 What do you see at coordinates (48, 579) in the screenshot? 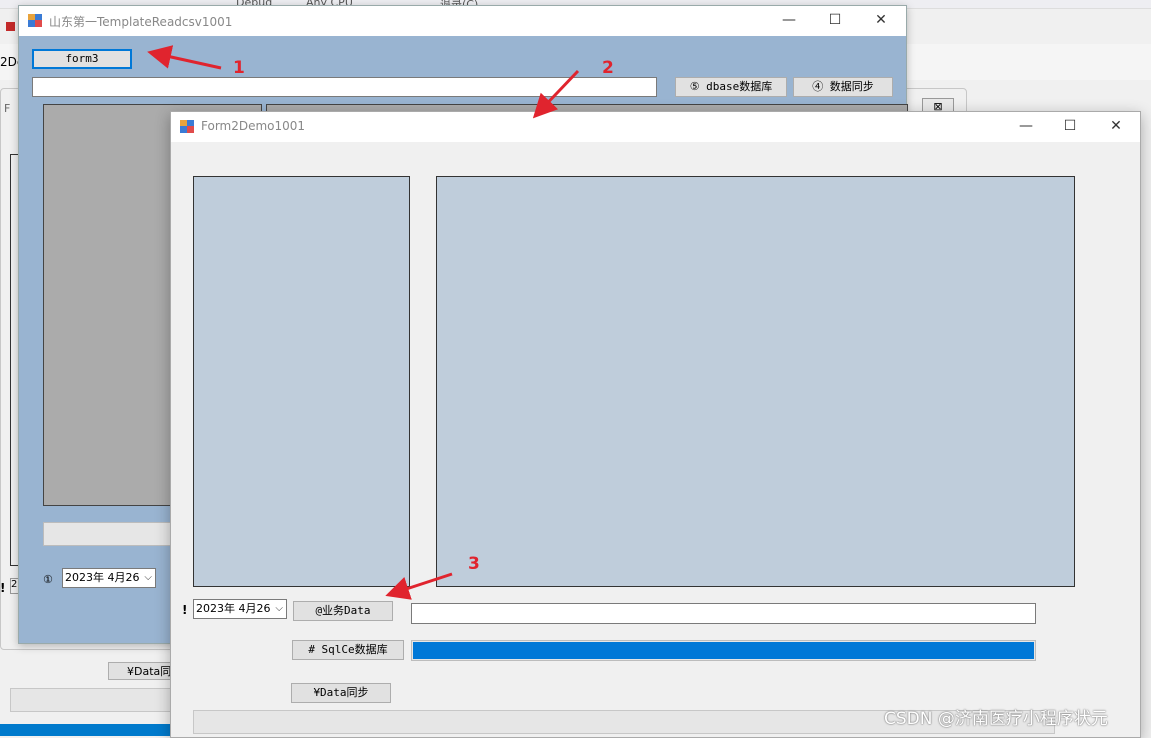
I see `circle-label: ①` at bounding box center [48, 579].